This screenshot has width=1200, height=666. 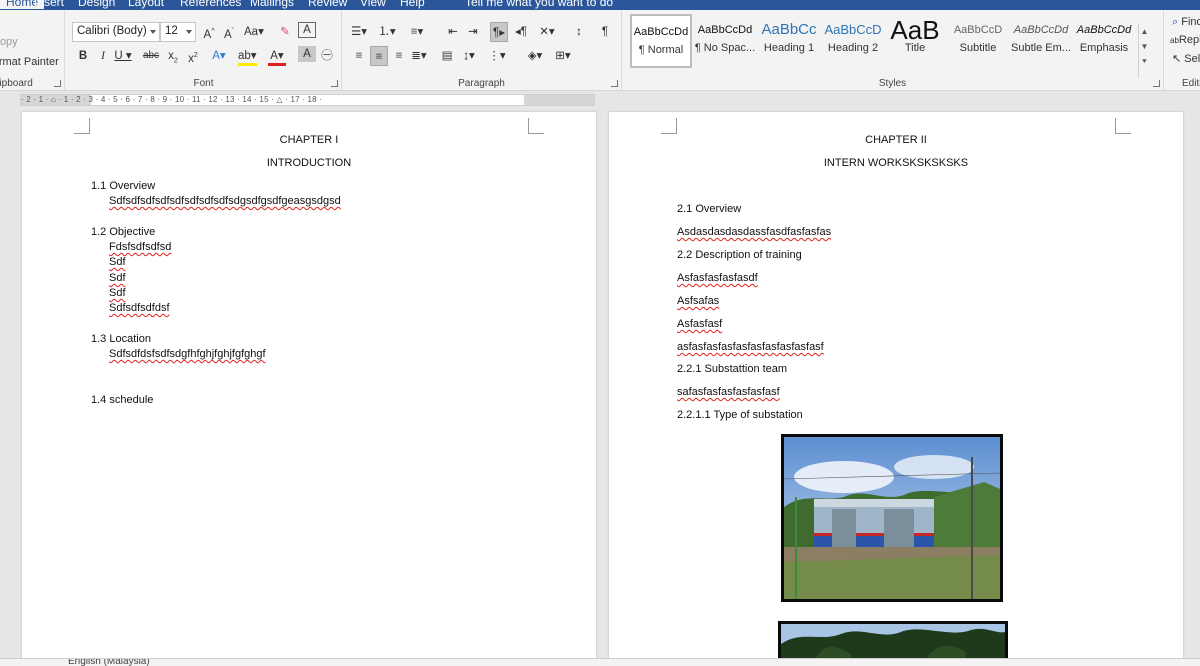 What do you see at coordinates (447, 56) in the screenshot?
I see `distributed-icon: ▤` at bounding box center [447, 56].